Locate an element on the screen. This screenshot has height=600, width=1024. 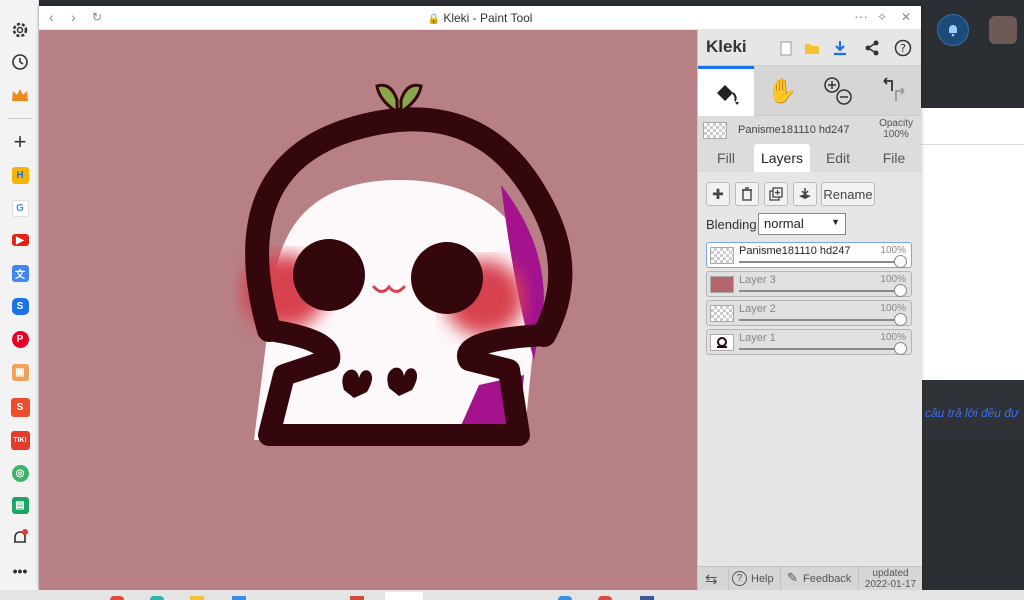
background-page: câu trả lời đều đư is located at coordinates (972, 295).